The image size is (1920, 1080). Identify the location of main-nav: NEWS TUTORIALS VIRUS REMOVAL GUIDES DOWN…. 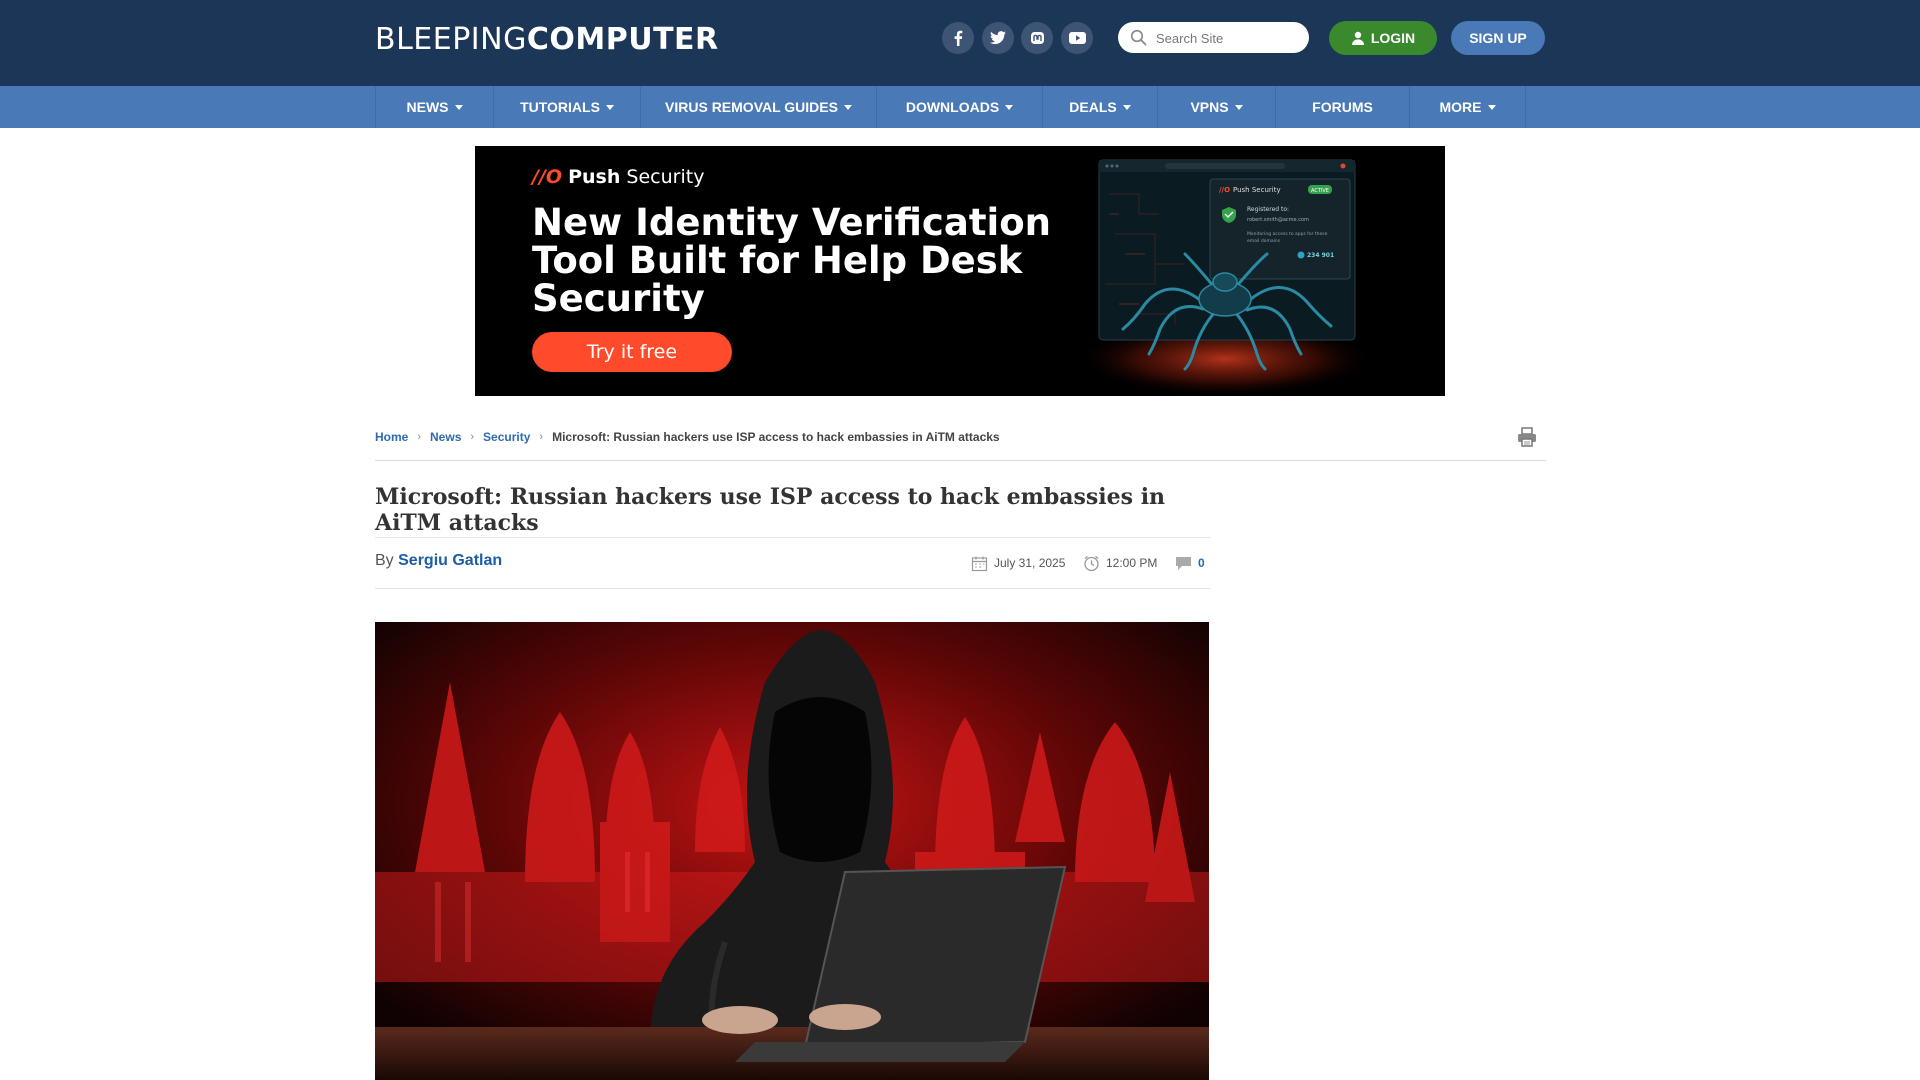
(960, 107).